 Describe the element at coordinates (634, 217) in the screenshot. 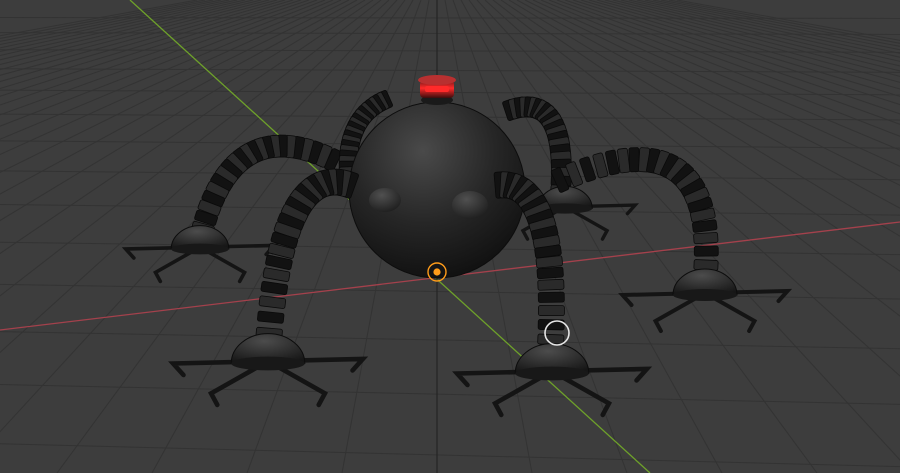

I see `leg-back-right` at that location.